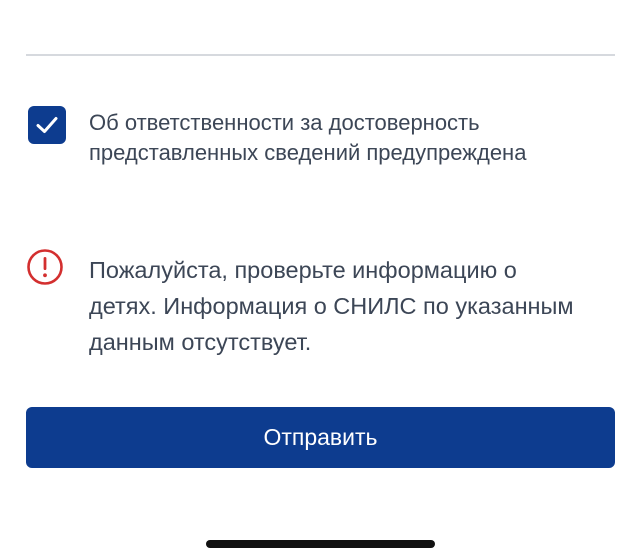 This screenshot has width=641, height=560. What do you see at coordinates (320, 55) in the screenshot?
I see `section-divider` at bounding box center [320, 55].